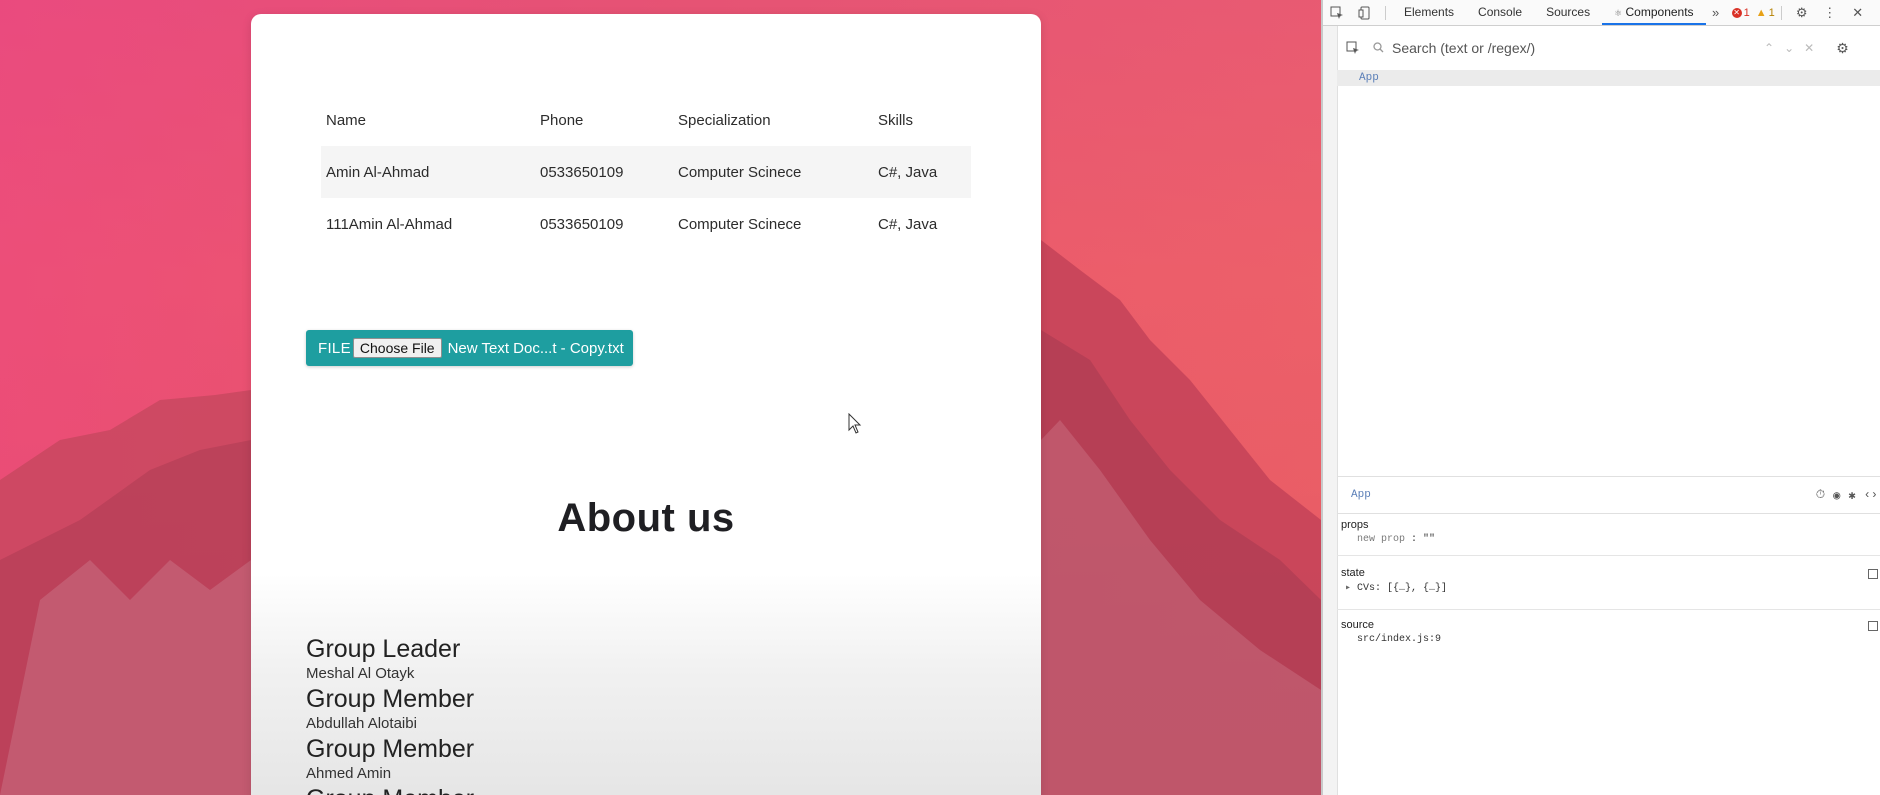 This screenshot has height=795, width=1880. Describe the element at coordinates (1716, 12) in the screenshot. I see `more-tabs-icon: »` at that location.